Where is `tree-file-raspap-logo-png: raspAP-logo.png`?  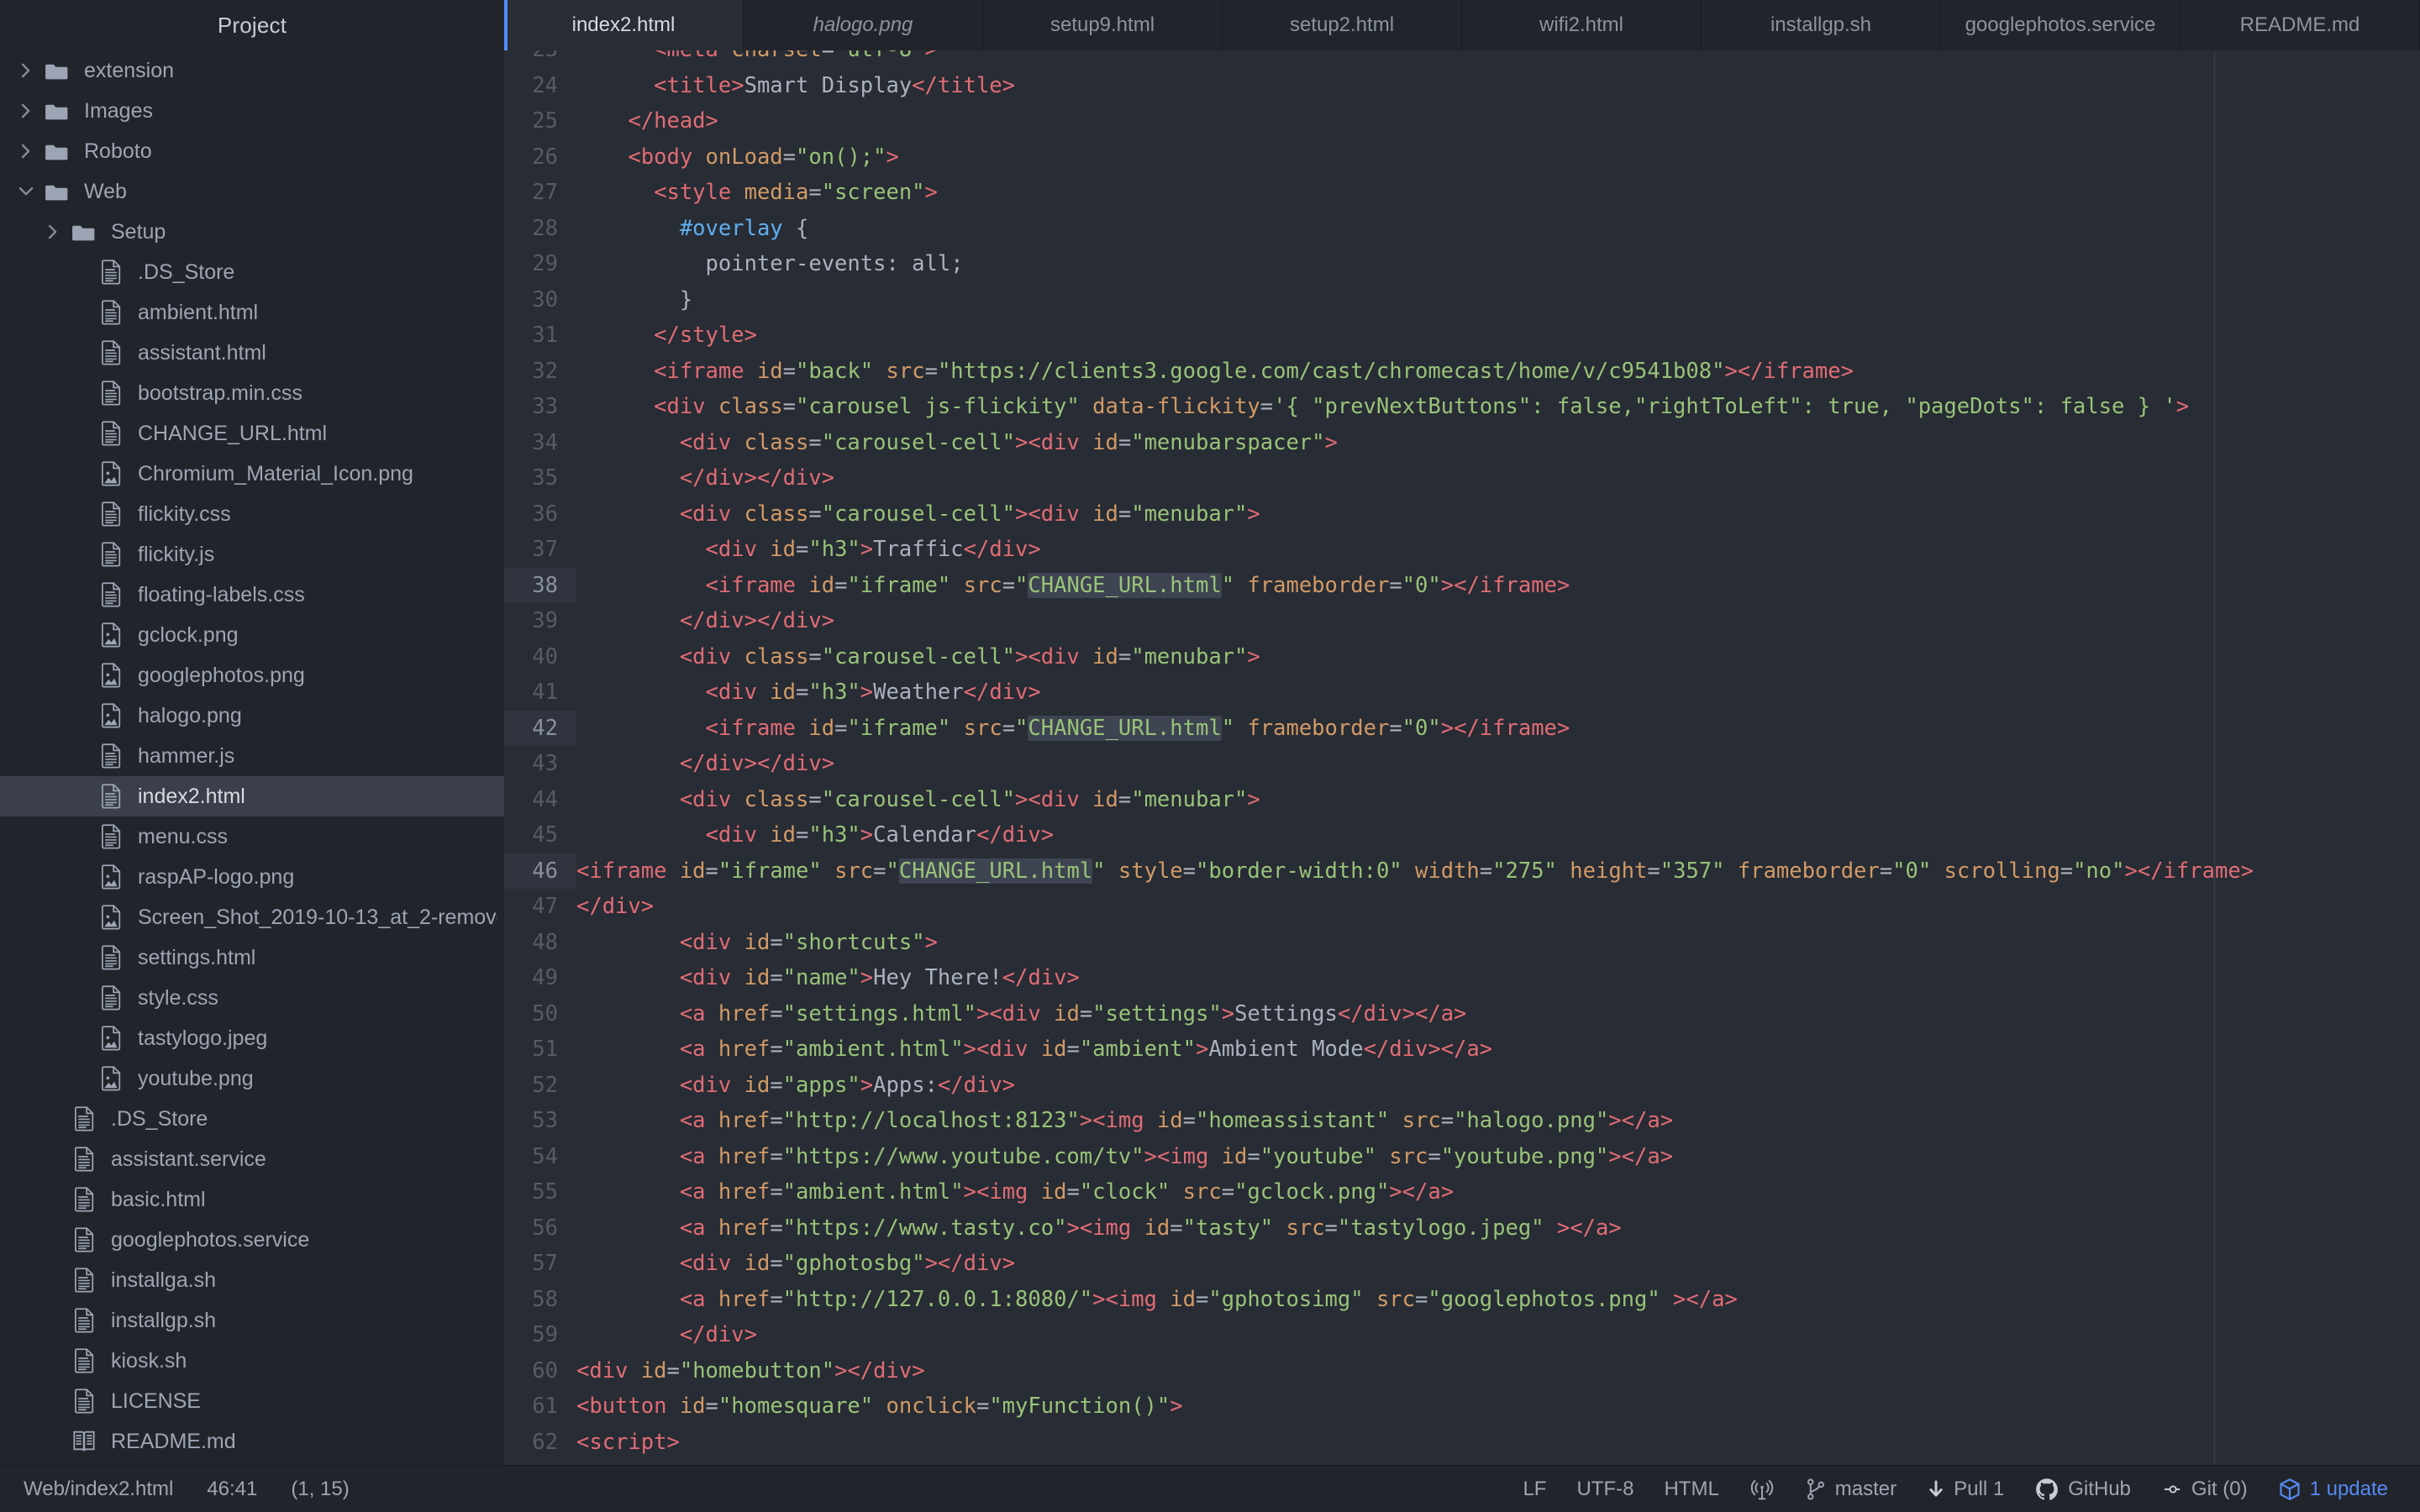 tree-file-raspap-logo-png: raspAP-logo.png is located at coordinates (252, 877).